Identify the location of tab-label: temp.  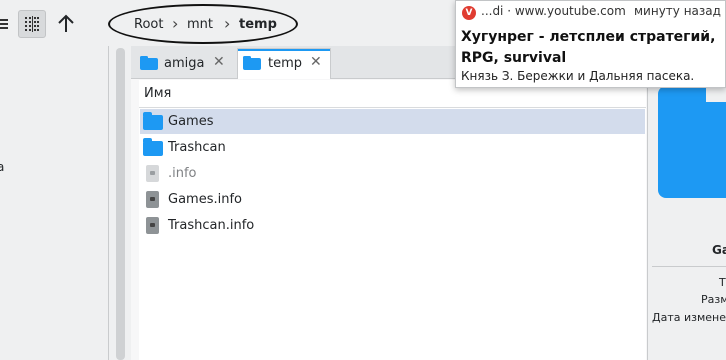
(285, 63).